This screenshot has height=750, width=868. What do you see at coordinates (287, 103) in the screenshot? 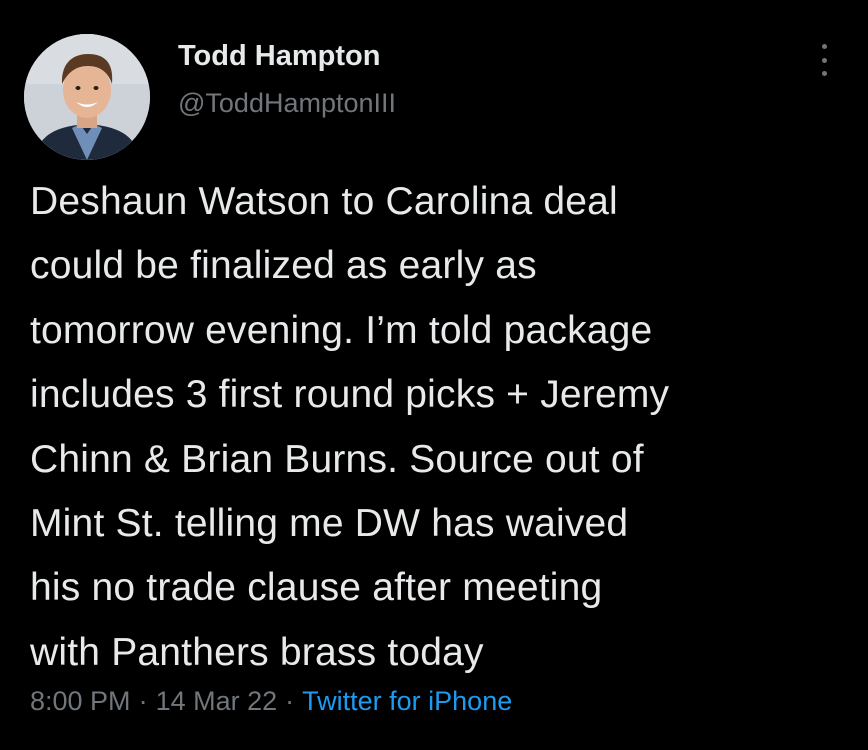
I see `author-handle: @ToddHamptonIII` at bounding box center [287, 103].